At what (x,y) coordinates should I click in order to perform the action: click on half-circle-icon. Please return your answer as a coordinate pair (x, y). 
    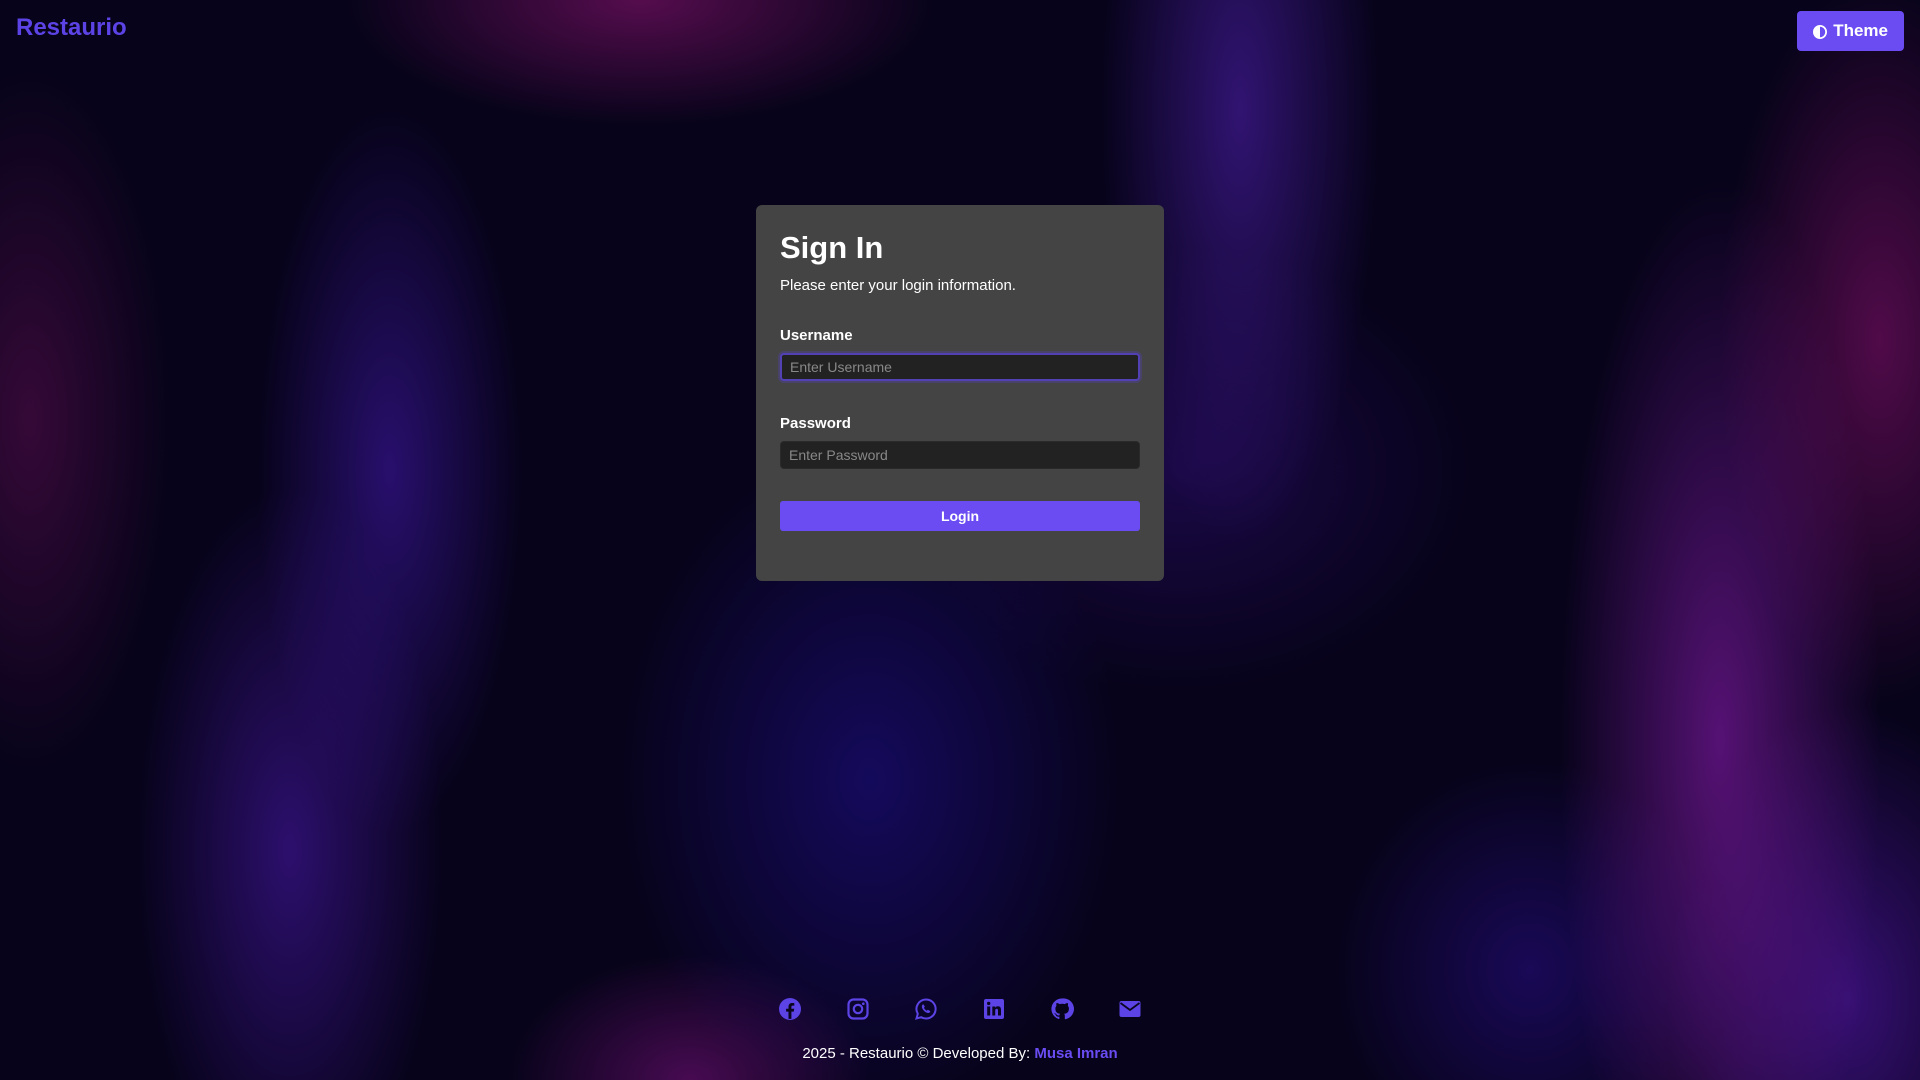
    Looking at the image, I should click on (1820, 31).